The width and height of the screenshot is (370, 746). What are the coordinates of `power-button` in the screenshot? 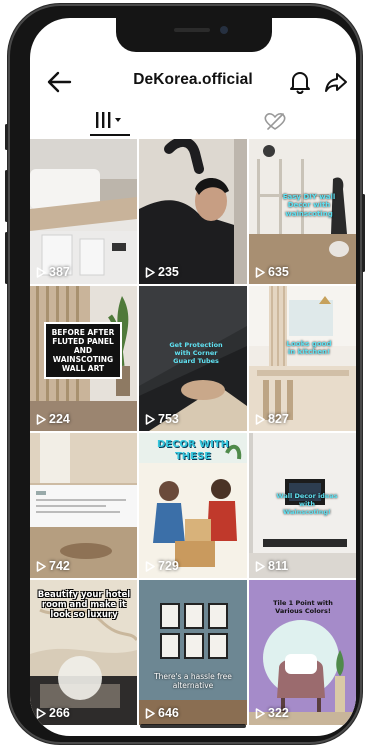 It's located at (363, 233).